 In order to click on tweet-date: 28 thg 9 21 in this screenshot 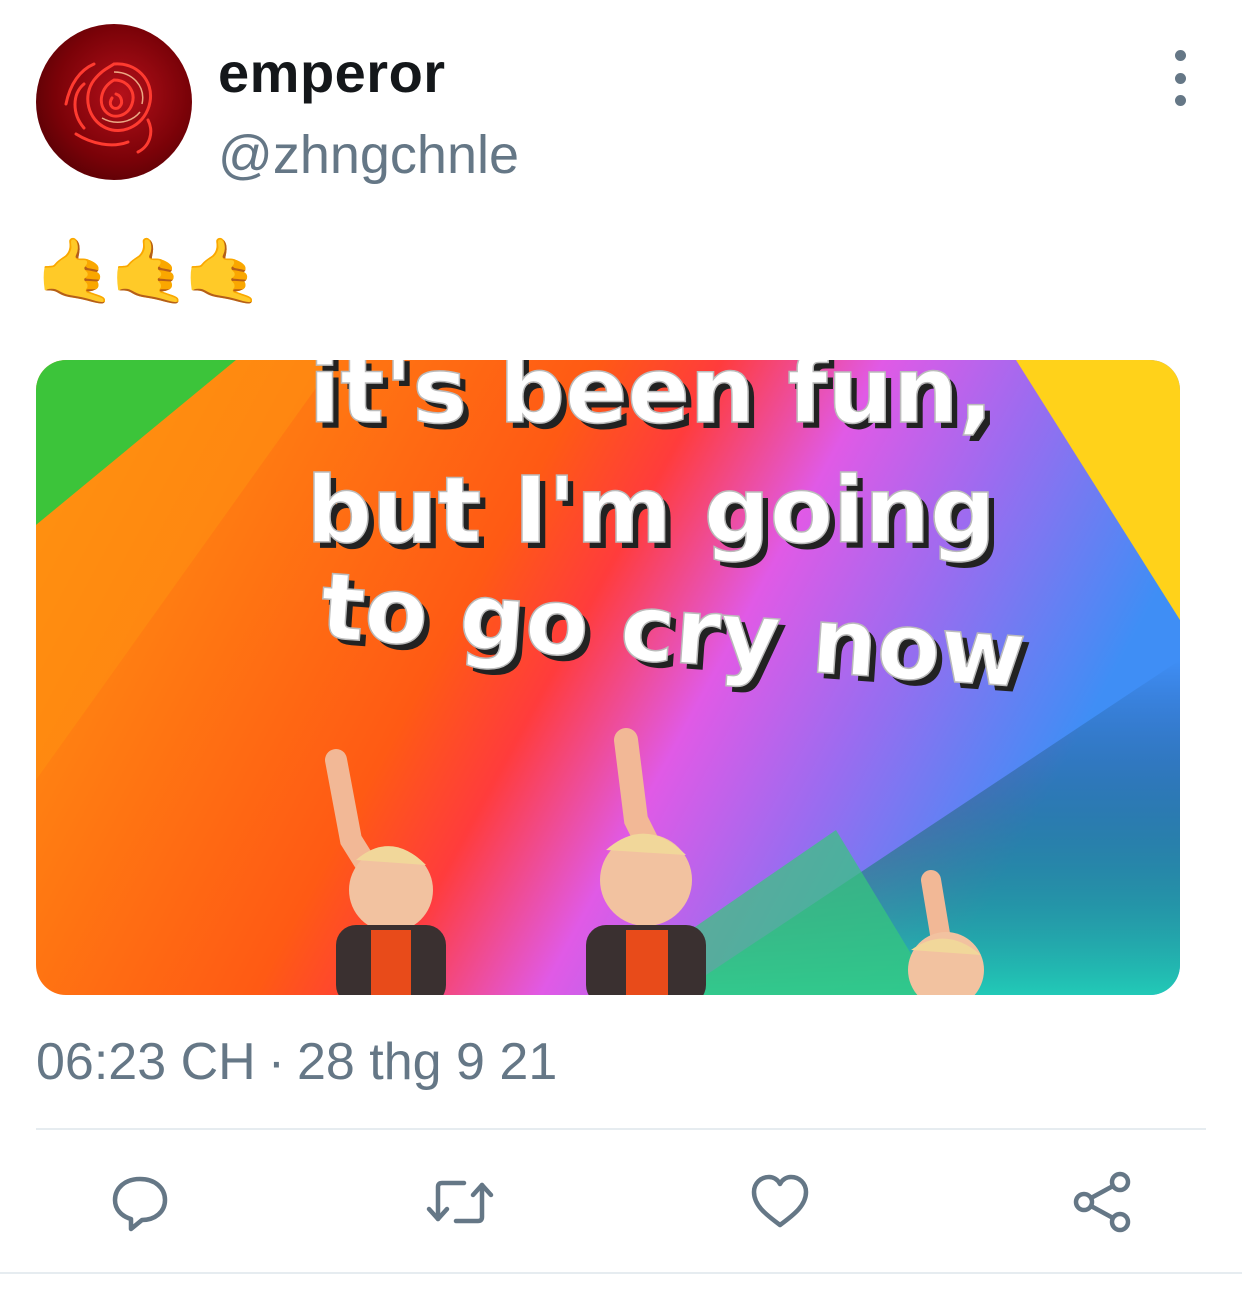, I will do `click(427, 1062)`.